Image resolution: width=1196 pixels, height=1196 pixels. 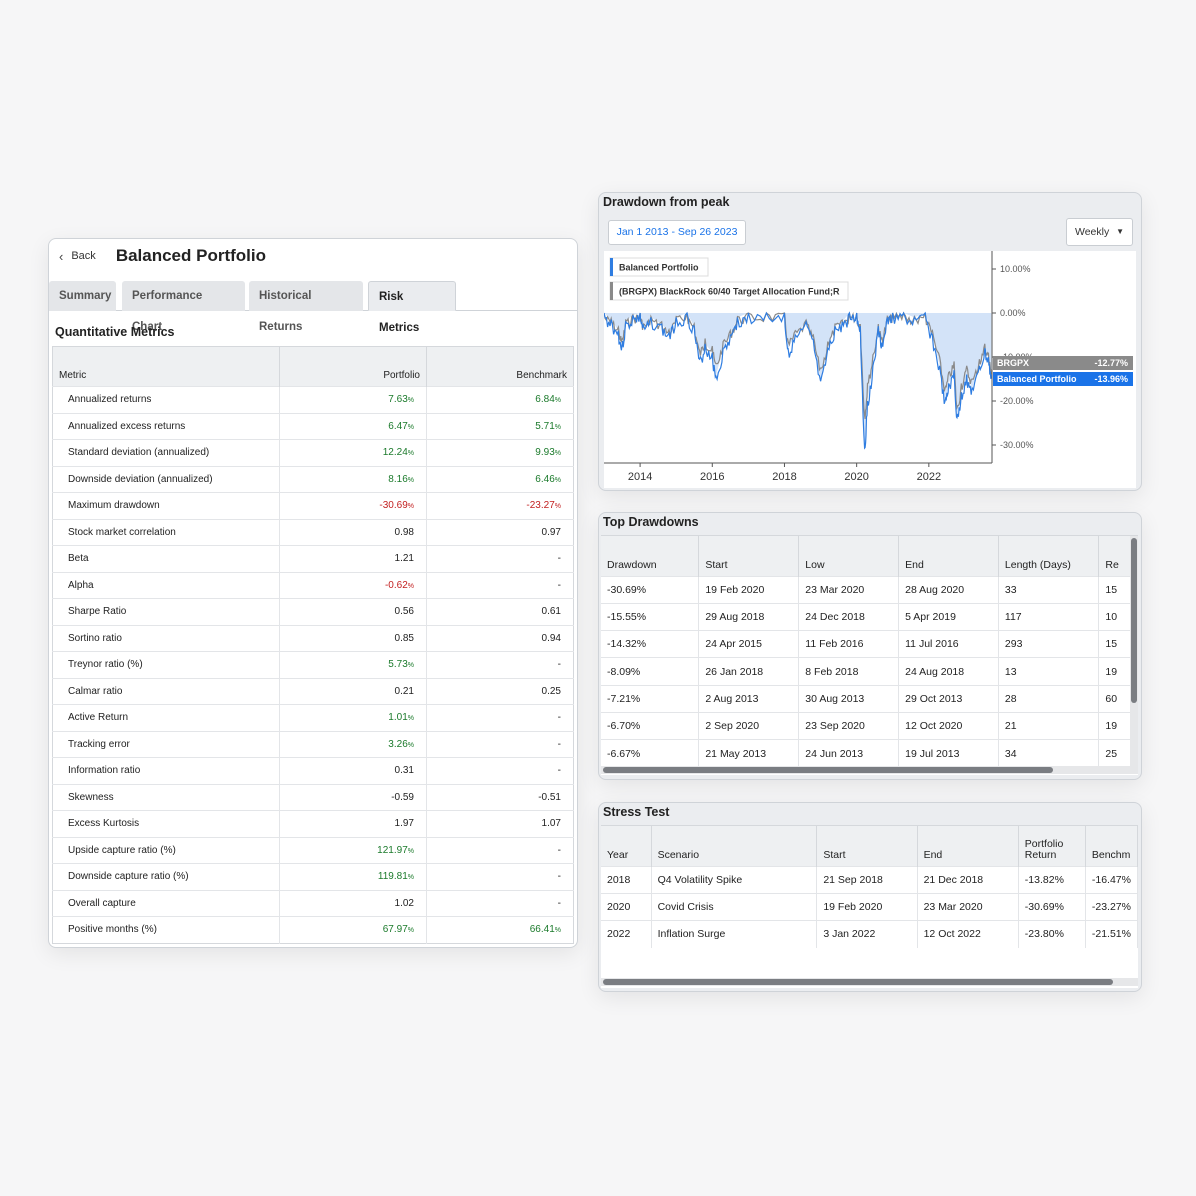 What do you see at coordinates (166, 479) in the screenshot?
I see `metric-name: Downside deviation (annualized)` at bounding box center [166, 479].